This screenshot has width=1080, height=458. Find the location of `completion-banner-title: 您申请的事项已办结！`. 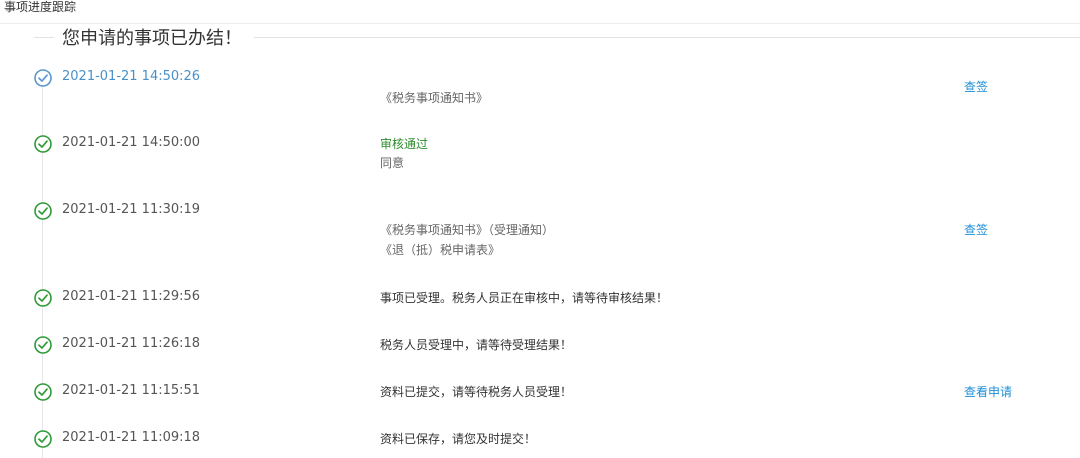

completion-banner-title: 您申请的事项已办结！ is located at coordinates (152, 38).